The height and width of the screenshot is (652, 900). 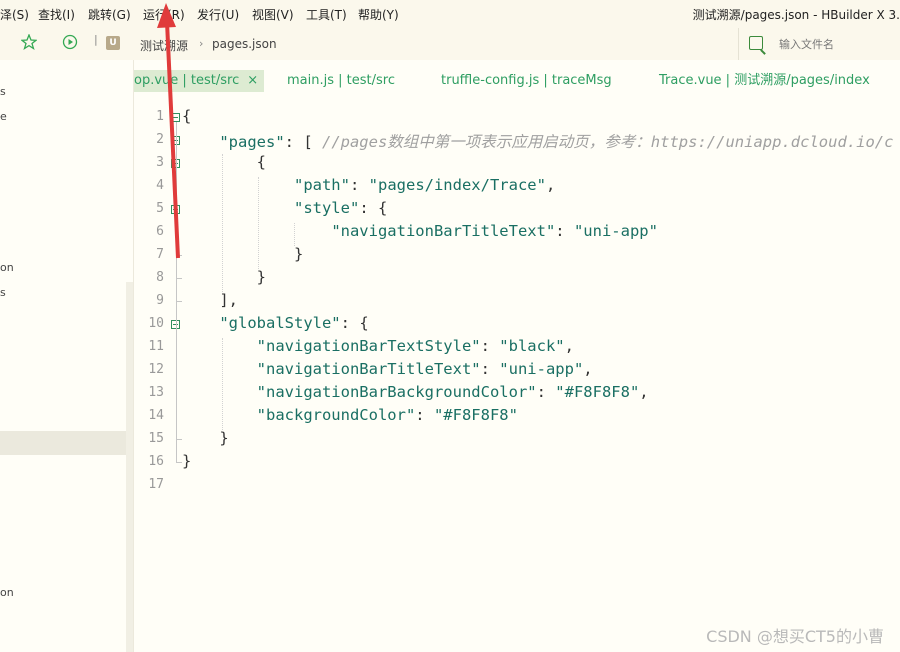 What do you see at coordinates (252, 80) in the screenshot?
I see `close-icon: ×` at bounding box center [252, 80].